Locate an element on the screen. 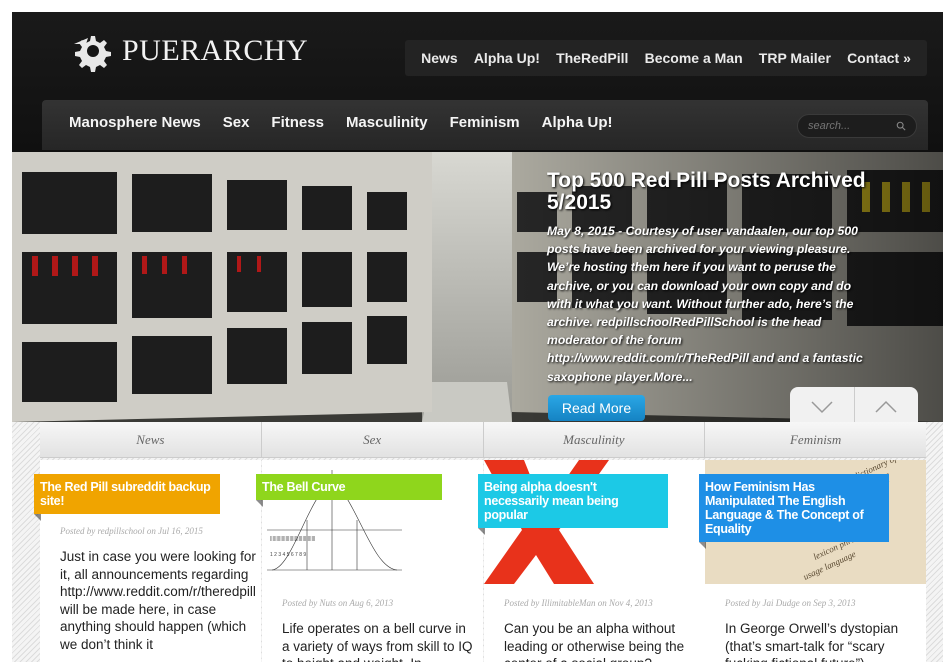 This screenshot has height=662, width=943. slider-up-control is located at coordinates (887, 404).